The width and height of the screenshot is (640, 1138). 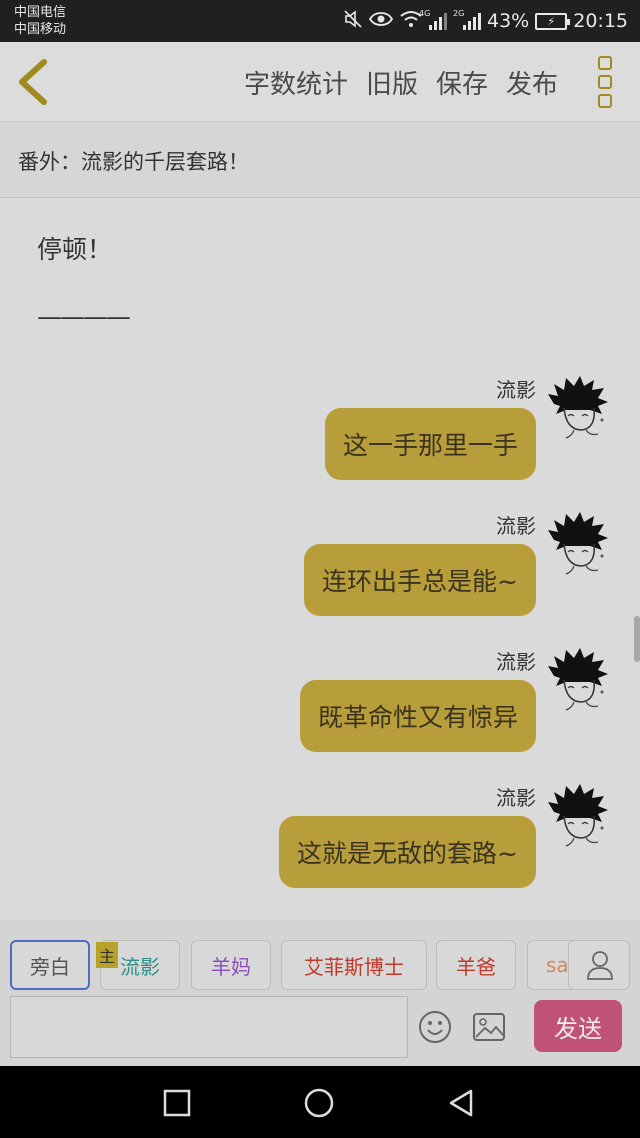 I want to click on message-bubble: 连环出手总是能~, so click(x=420, y=580).